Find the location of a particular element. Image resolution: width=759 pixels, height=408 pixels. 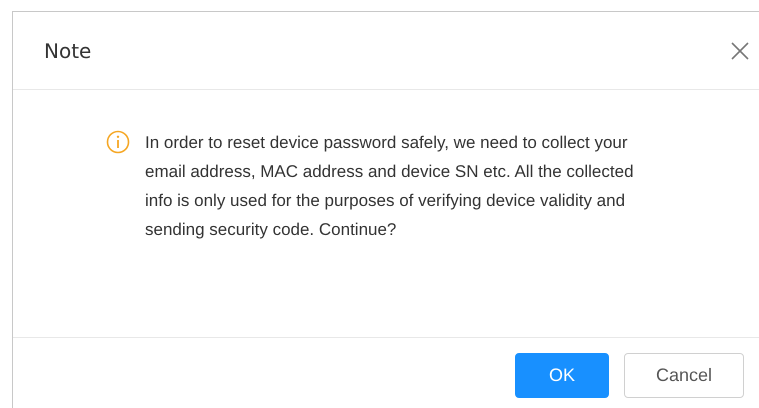

info-icon is located at coordinates (118, 142).